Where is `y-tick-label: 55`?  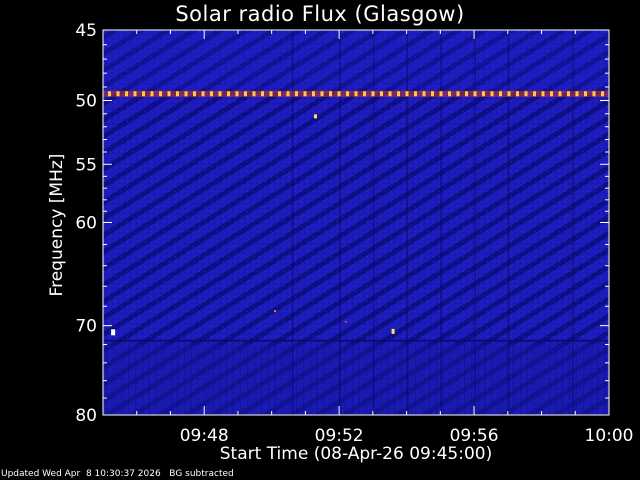 y-tick-label: 55 is located at coordinates (86, 165).